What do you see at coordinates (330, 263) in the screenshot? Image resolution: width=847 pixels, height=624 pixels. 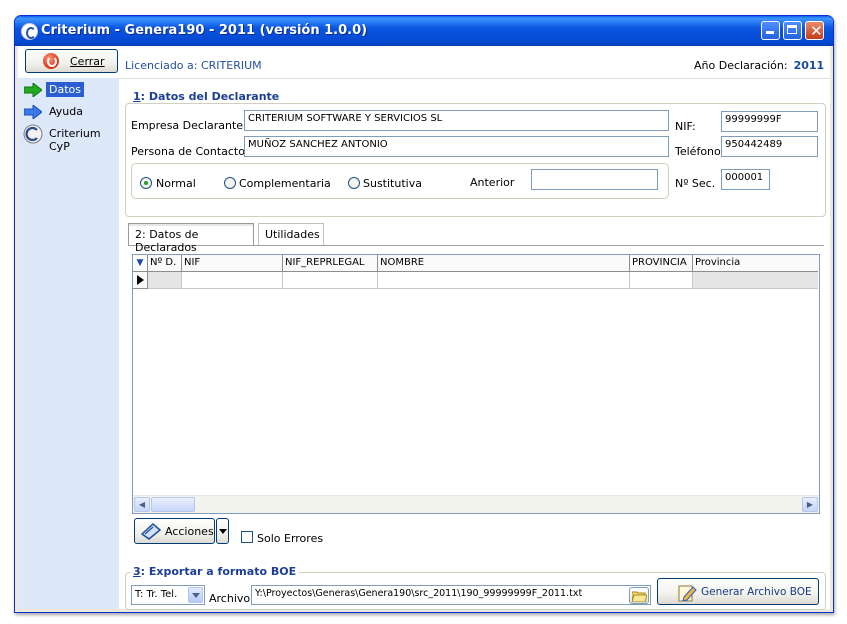 I see `grid-header-nif-reprlegal: NIF_REPRLEGAL` at bounding box center [330, 263].